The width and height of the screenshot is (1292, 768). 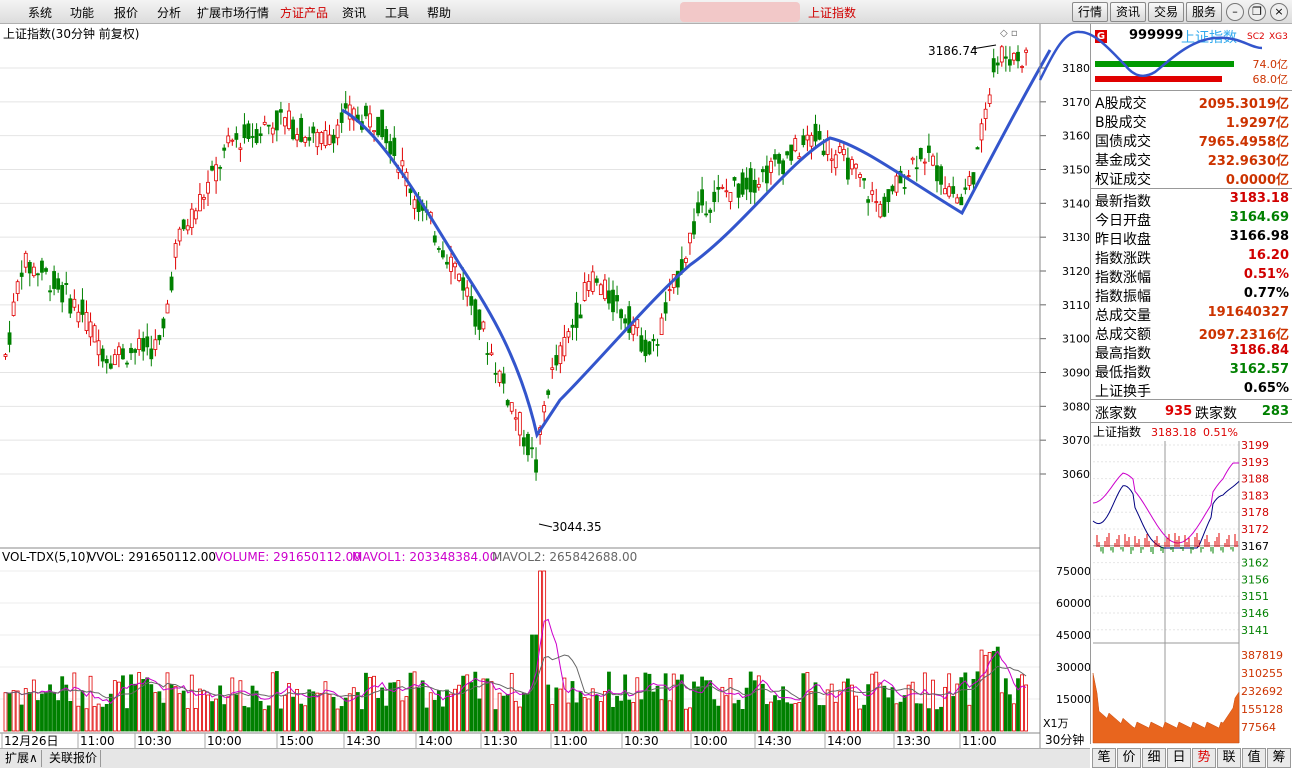 I want to click on right-tab-4: 势, so click(x=1204, y=758).